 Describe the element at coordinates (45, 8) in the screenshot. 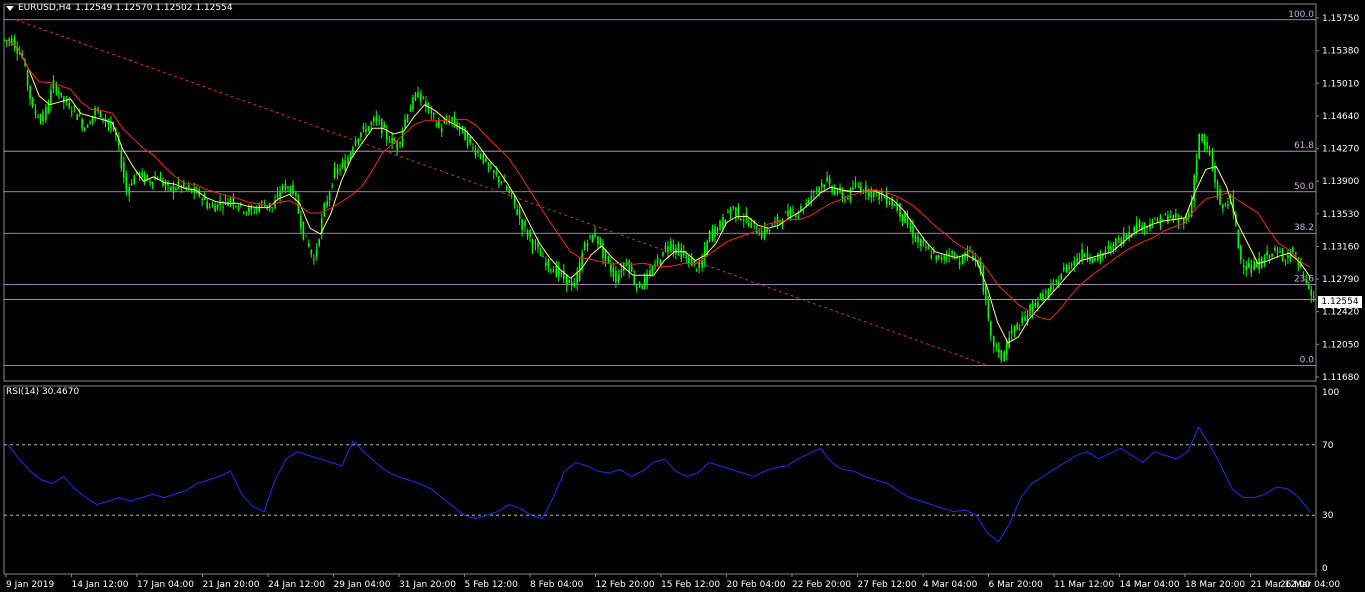

I see `symbol-label: EURUSD,H4` at that location.